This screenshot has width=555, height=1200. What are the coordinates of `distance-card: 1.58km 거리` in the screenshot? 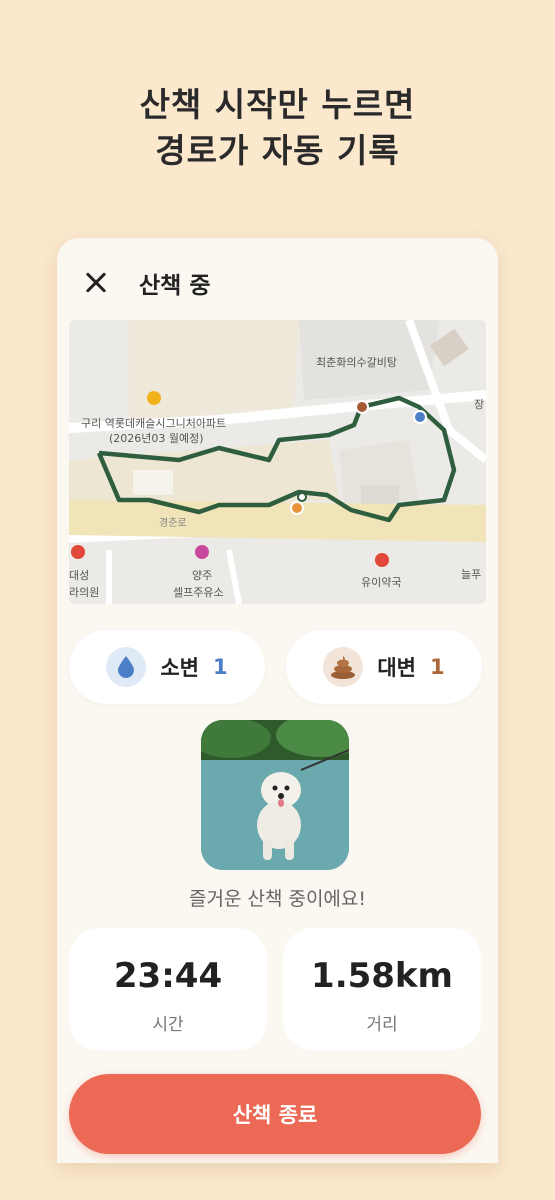 It's located at (382, 989).